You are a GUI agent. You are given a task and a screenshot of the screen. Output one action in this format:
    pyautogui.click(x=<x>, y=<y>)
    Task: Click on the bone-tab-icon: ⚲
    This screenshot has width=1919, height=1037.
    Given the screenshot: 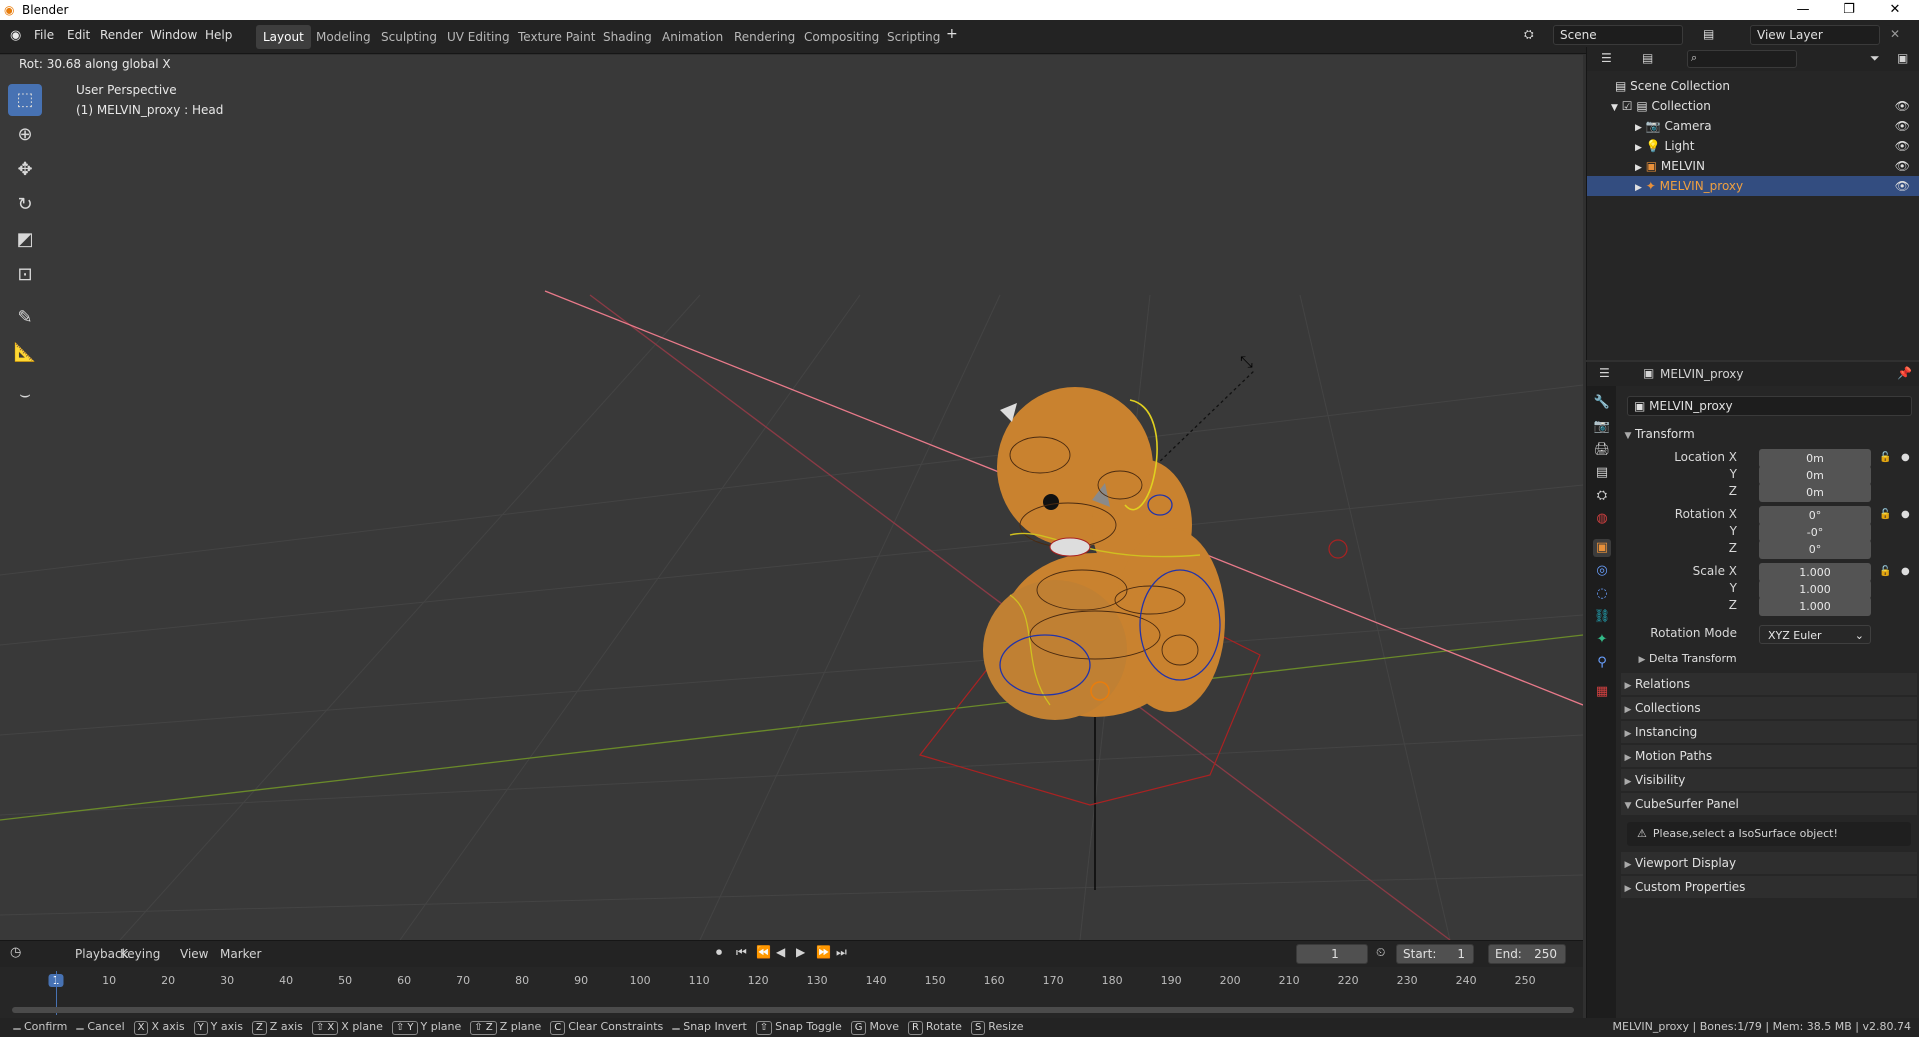 What is the action you would take?
    pyautogui.click(x=1602, y=663)
    